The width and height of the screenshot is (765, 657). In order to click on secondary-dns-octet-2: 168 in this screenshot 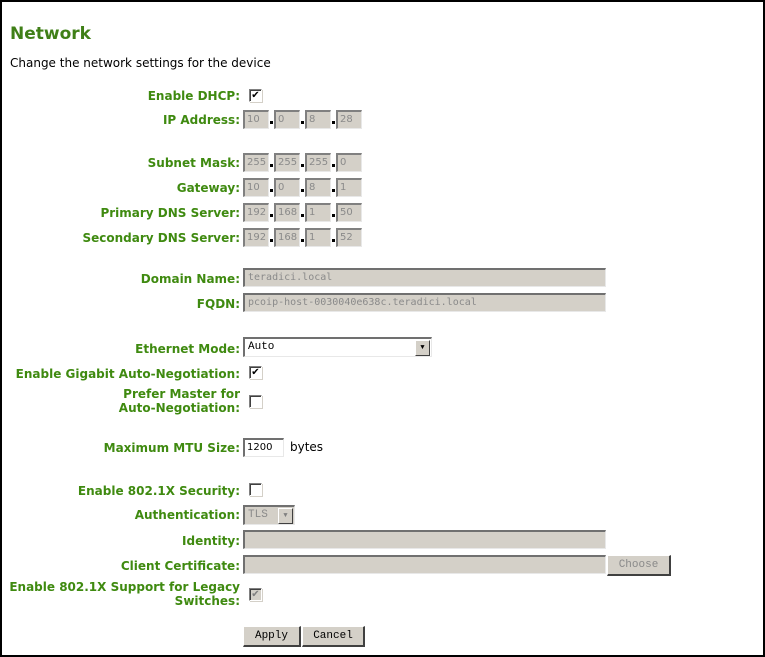, I will do `click(287, 237)`.